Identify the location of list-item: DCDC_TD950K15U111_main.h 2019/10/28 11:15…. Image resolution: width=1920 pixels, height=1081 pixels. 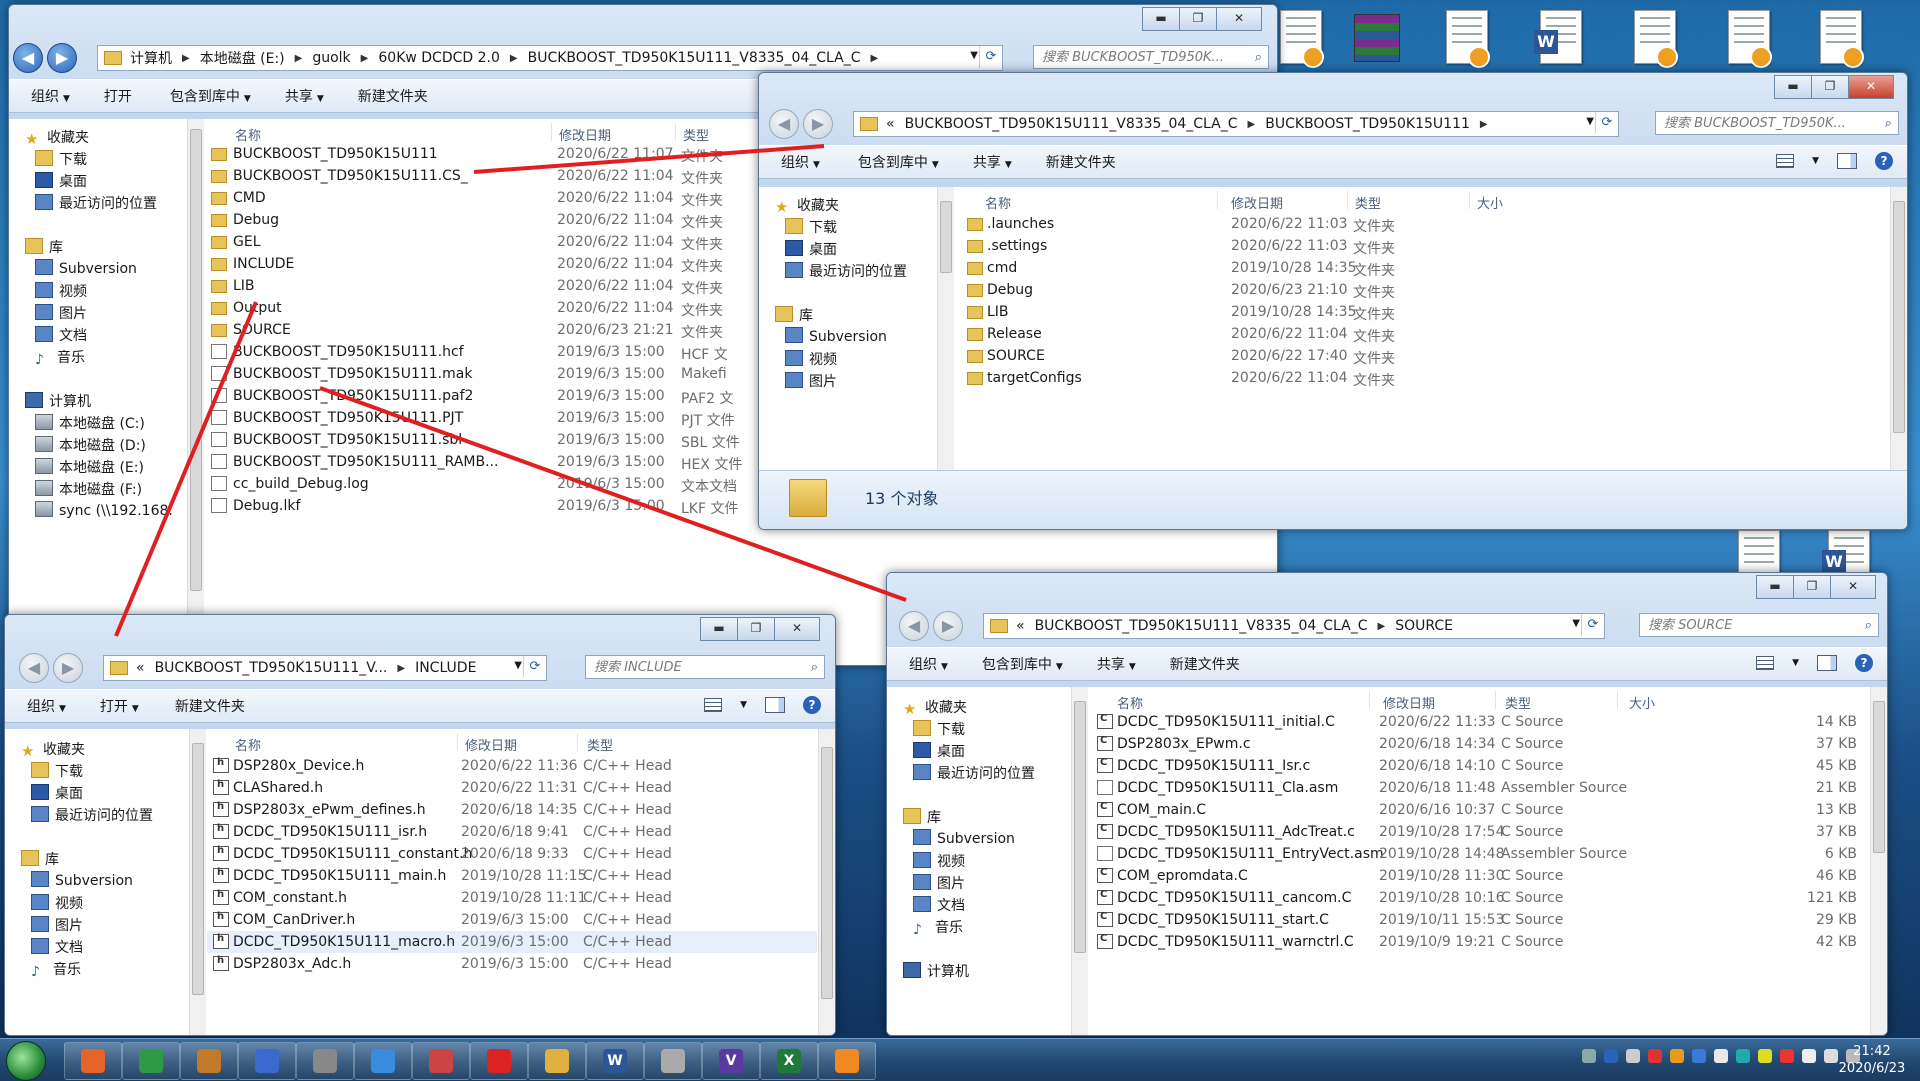
(512, 876).